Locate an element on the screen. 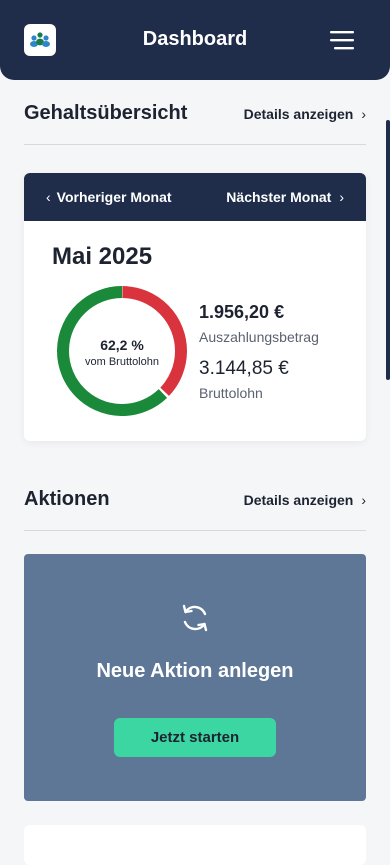 Image resolution: width=390 pixels, height=865 pixels. gross-amount: 3.144,85 € is located at coordinates (244, 368).